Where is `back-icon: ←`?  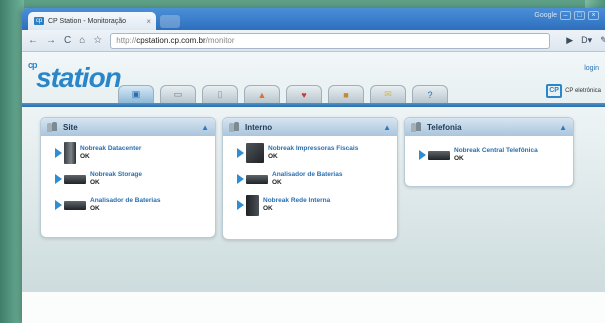
back-icon: ← is located at coordinates (33, 40).